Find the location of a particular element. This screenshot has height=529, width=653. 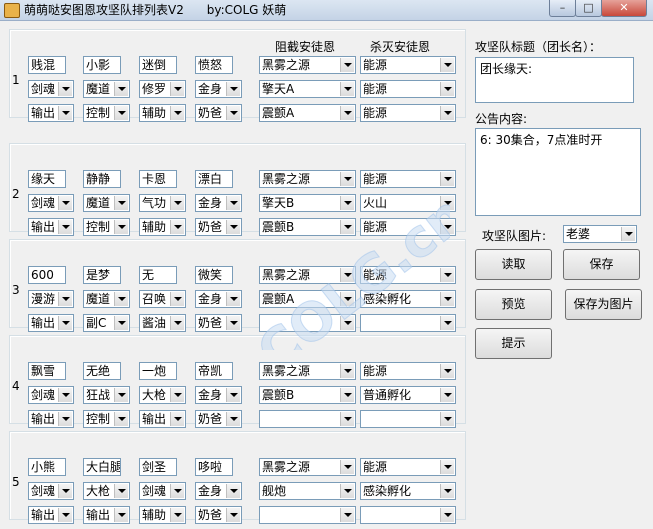

member-name-input: 哆啦 is located at coordinates (214, 467).